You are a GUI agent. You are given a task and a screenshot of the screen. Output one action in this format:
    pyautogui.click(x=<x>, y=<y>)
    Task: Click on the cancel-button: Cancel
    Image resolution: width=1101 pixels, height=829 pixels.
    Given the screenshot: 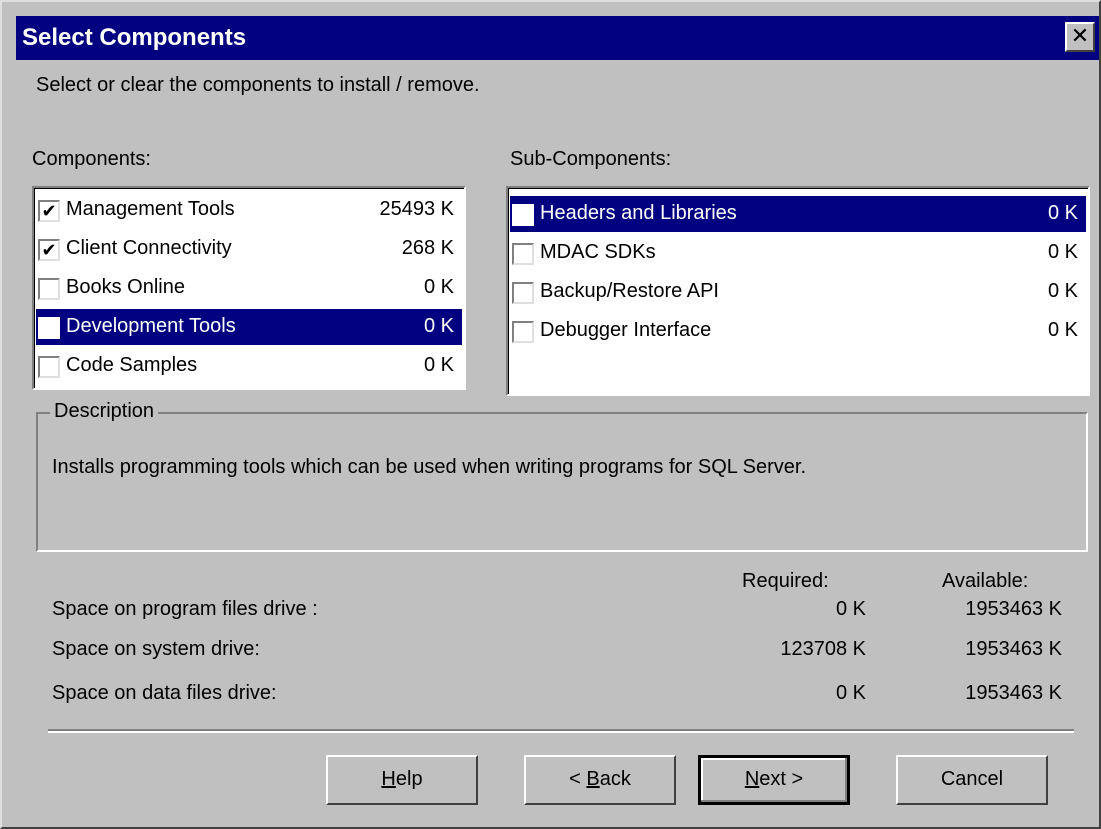 What is the action you would take?
    pyautogui.click(x=972, y=780)
    